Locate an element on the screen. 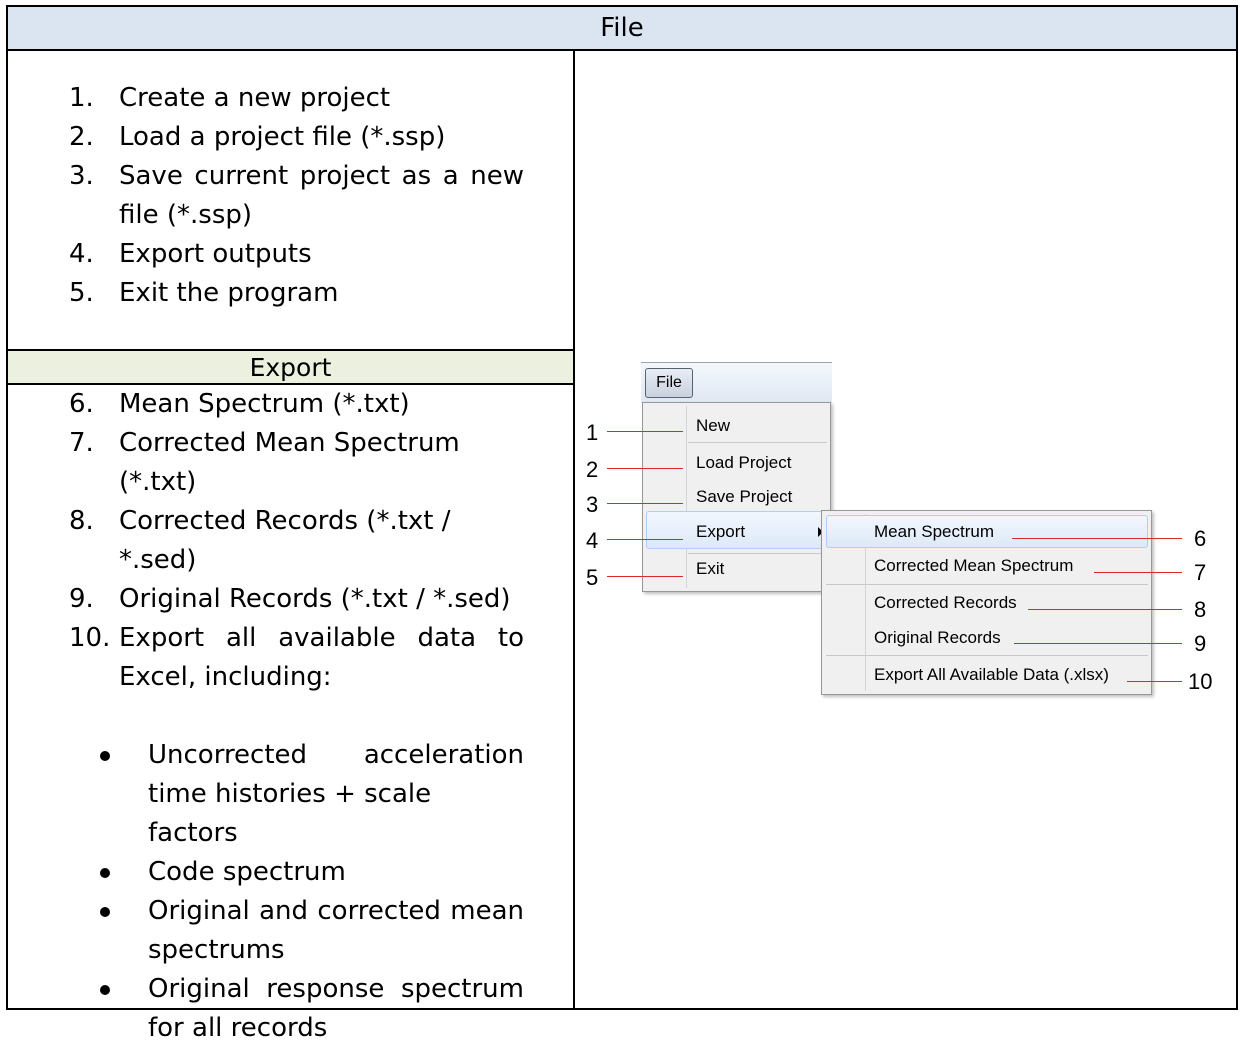 This screenshot has height=1048, width=1240. list-number: 4. is located at coordinates (81, 254).